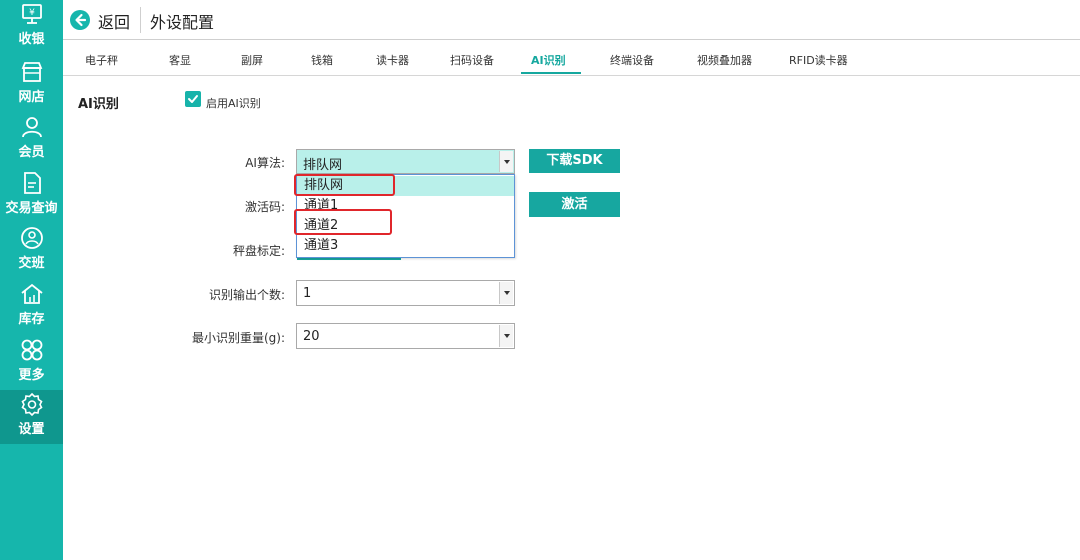 The image size is (1080, 560). I want to click on tab-video-overlay: 视频叠加器, so click(724, 60).